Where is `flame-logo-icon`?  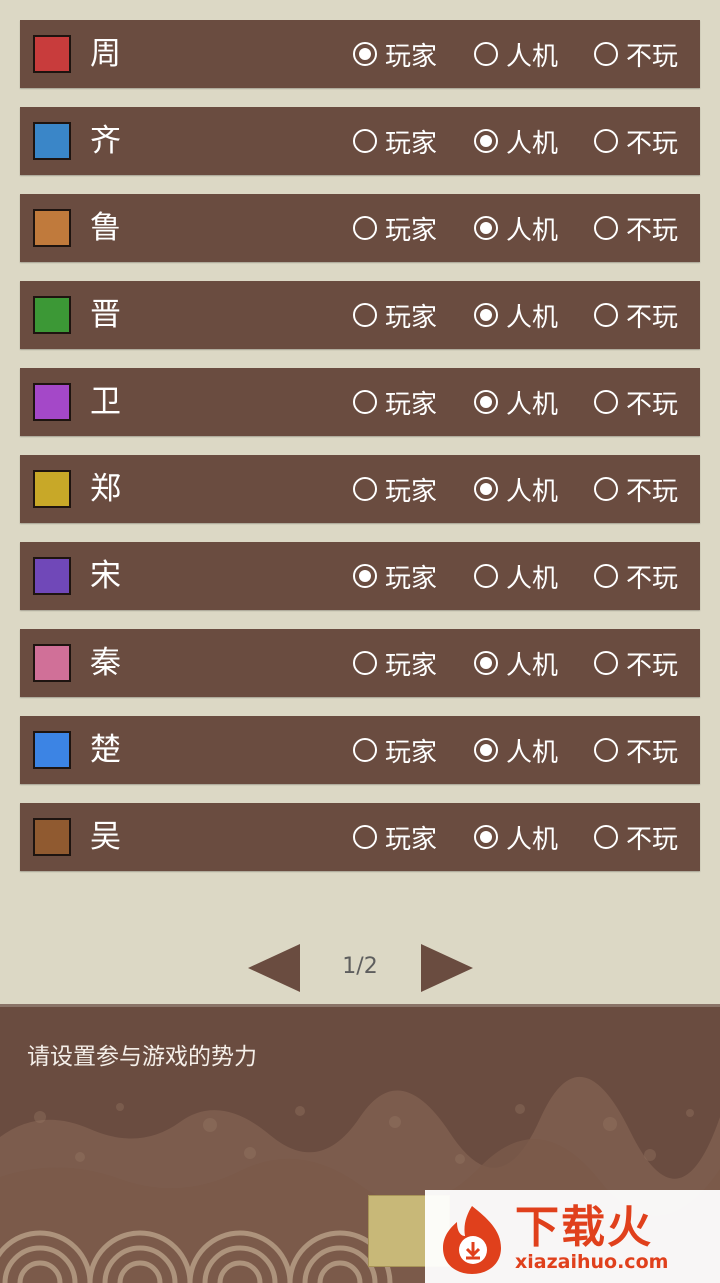
flame-logo-icon is located at coordinates (472, 1239).